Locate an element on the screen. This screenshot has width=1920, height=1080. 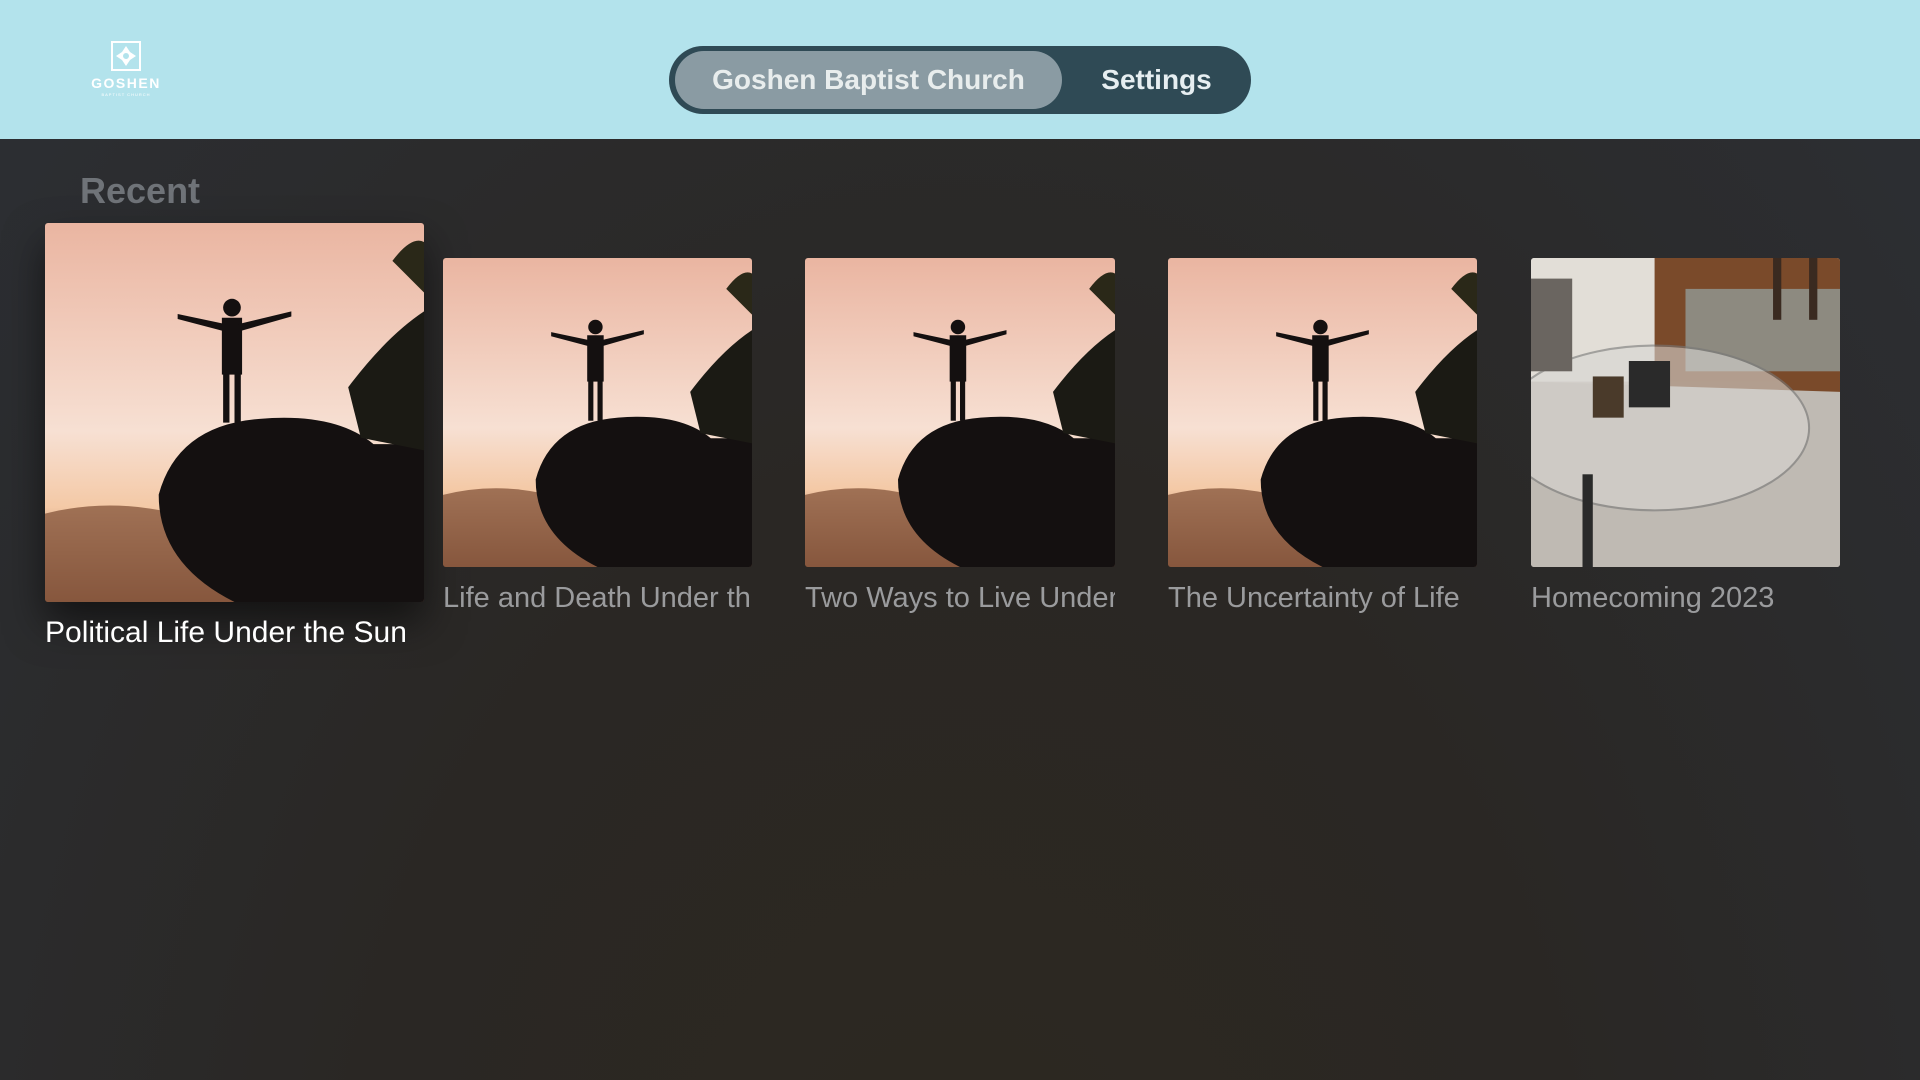
card-title: Life and Death Under the Sun is located at coordinates (597, 598).